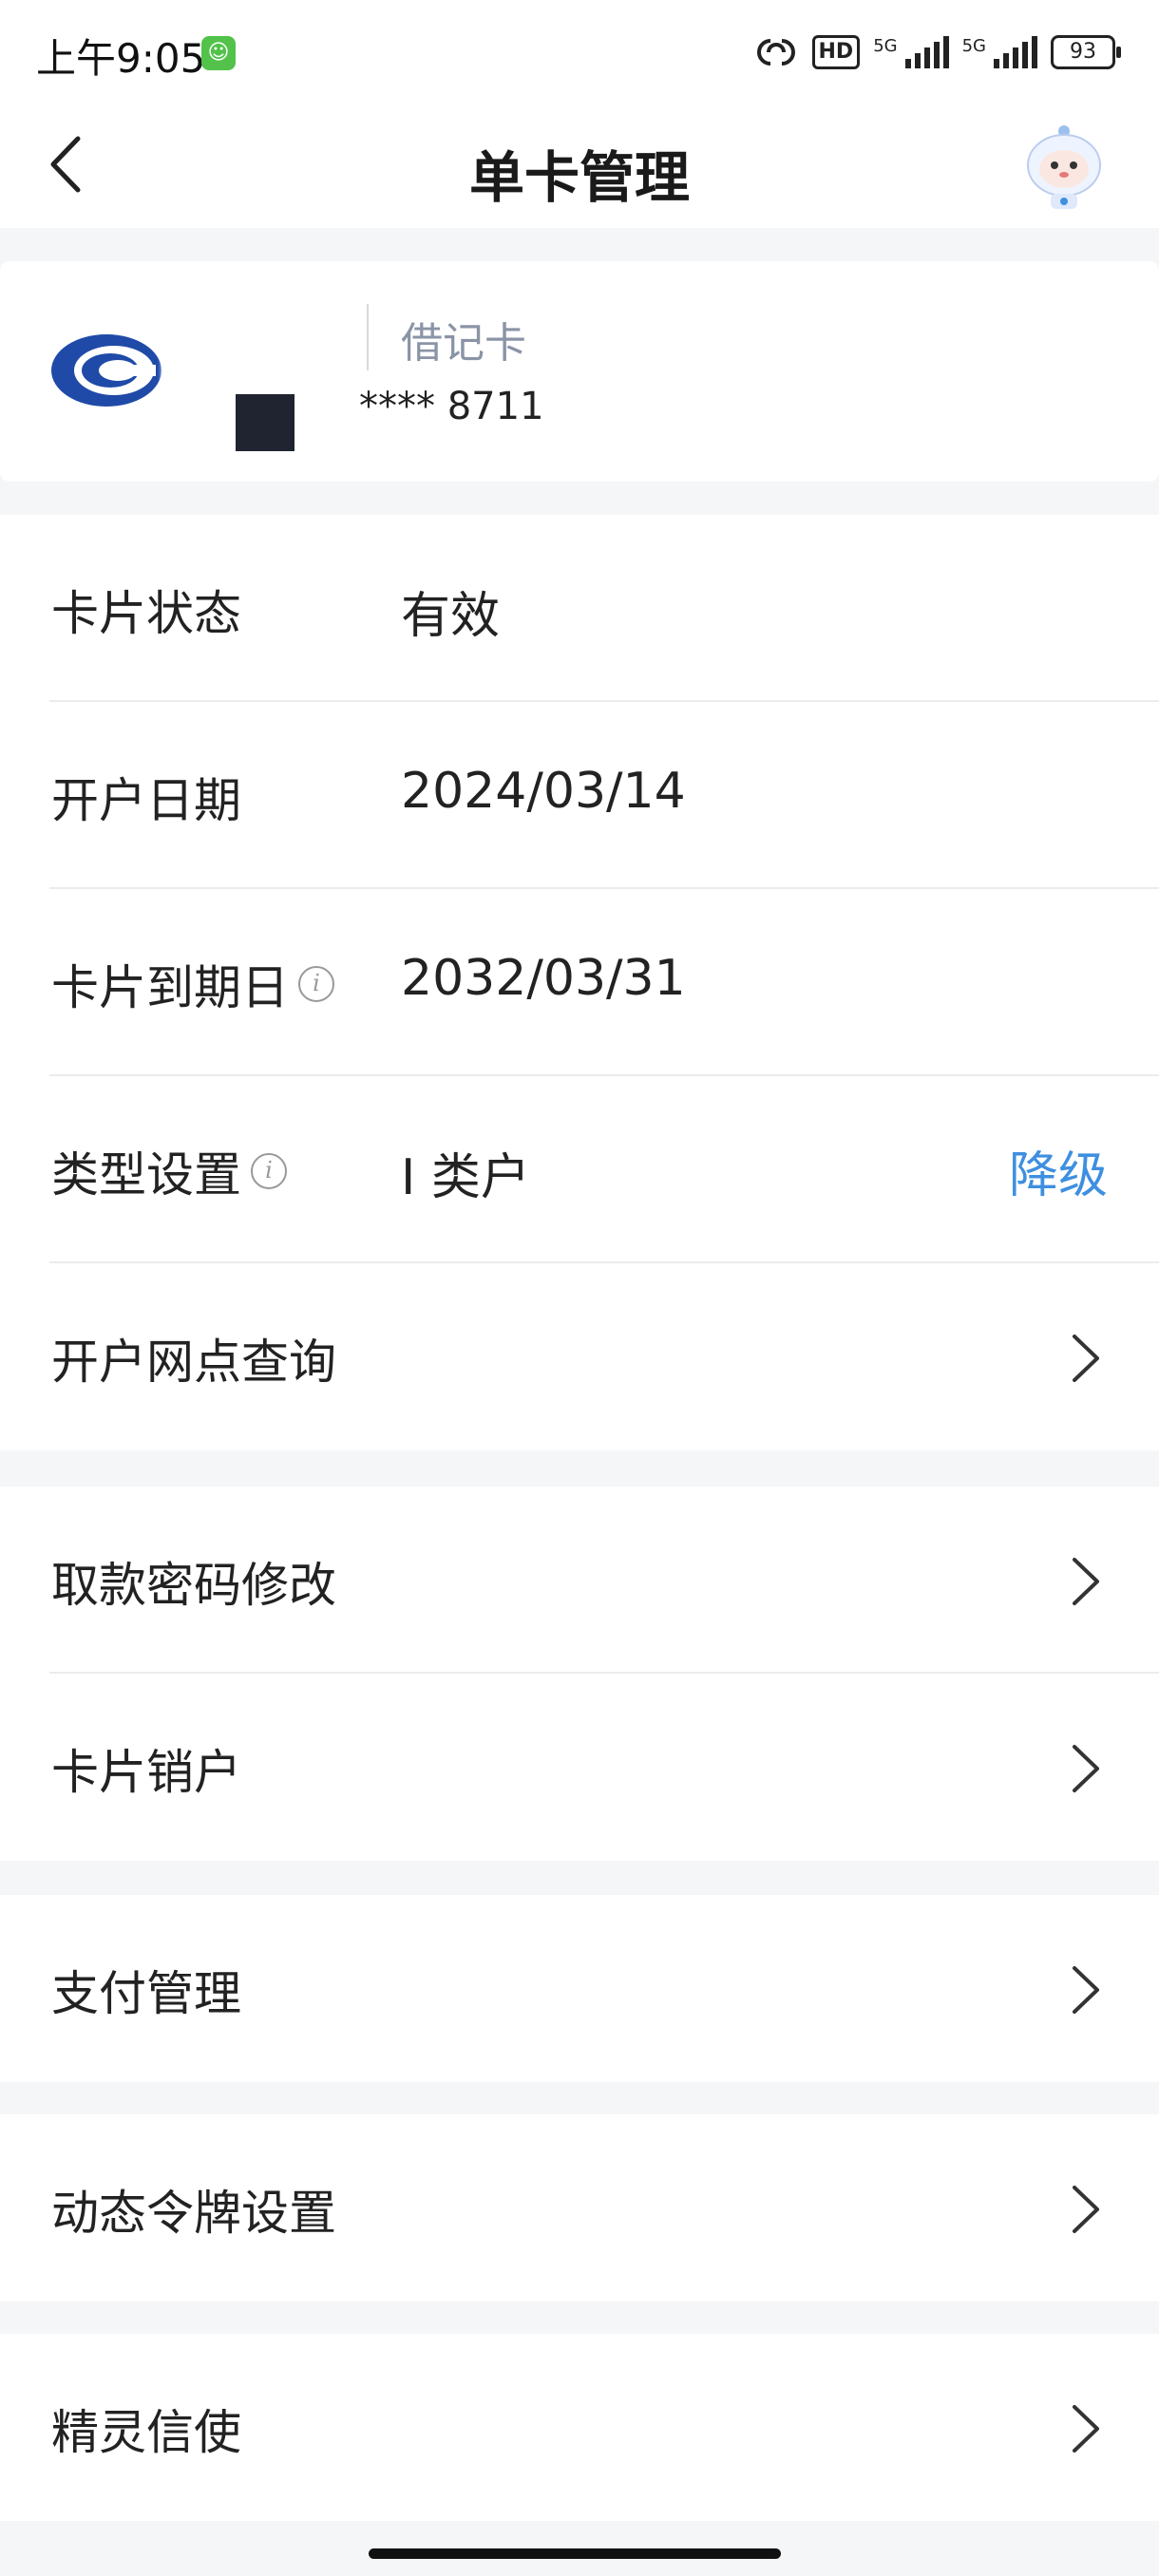 This screenshot has height=2576, width=1159. Describe the element at coordinates (463, 343) in the screenshot. I see `card-type-label: 借记卡` at that location.